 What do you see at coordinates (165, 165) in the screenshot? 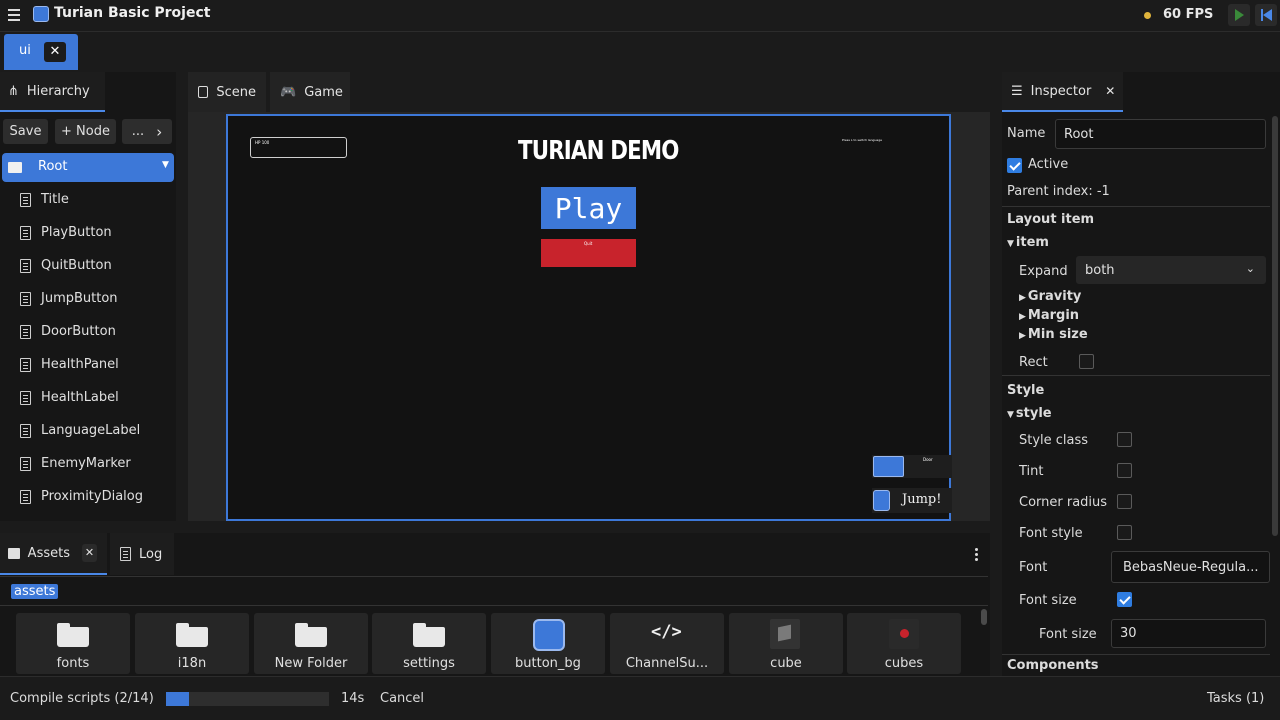
I see `caret-down-icon: ▼` at bounding box center [165, 165].